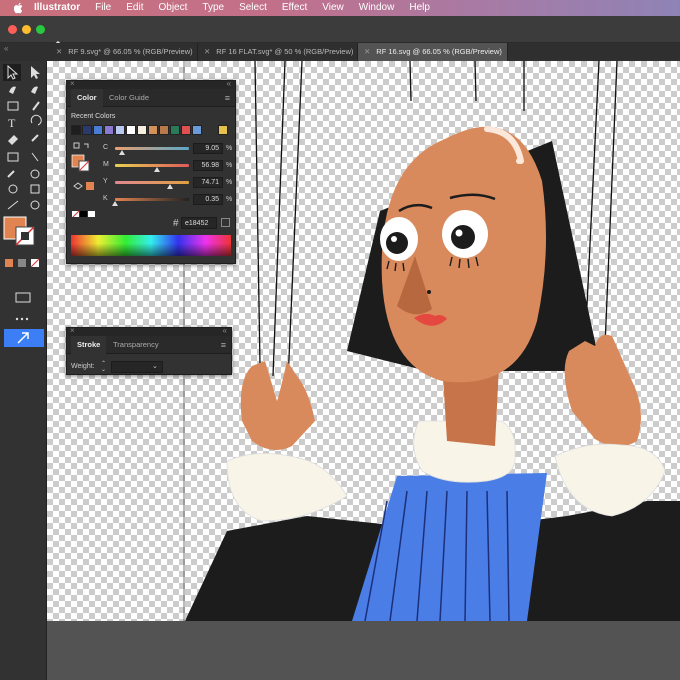  I want to click on tab-rf16-flat: ✕ RF 16 FLAT.svg* @ 50 % (RGB/Preview), so click(278, 52).